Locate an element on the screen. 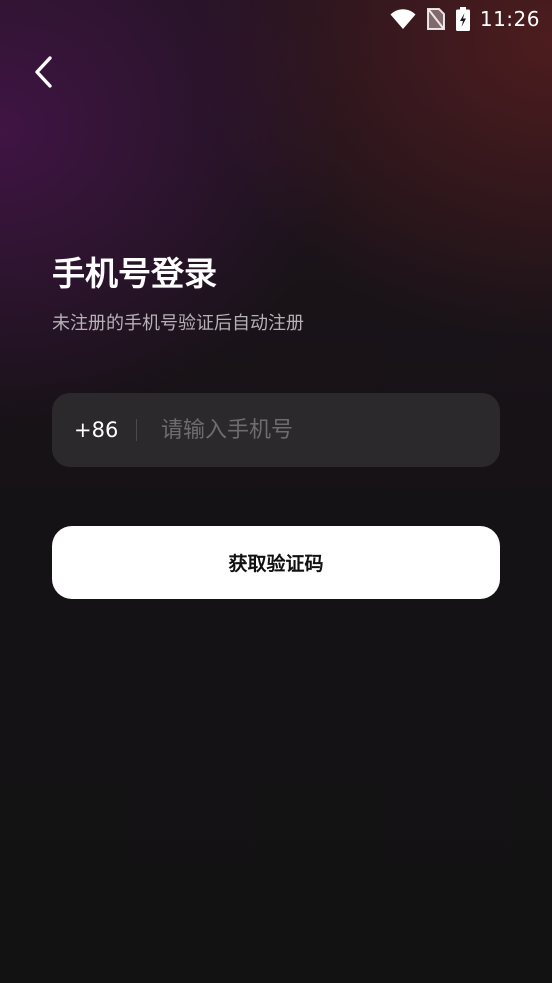  field-divider is located at coordinates (136, 430).